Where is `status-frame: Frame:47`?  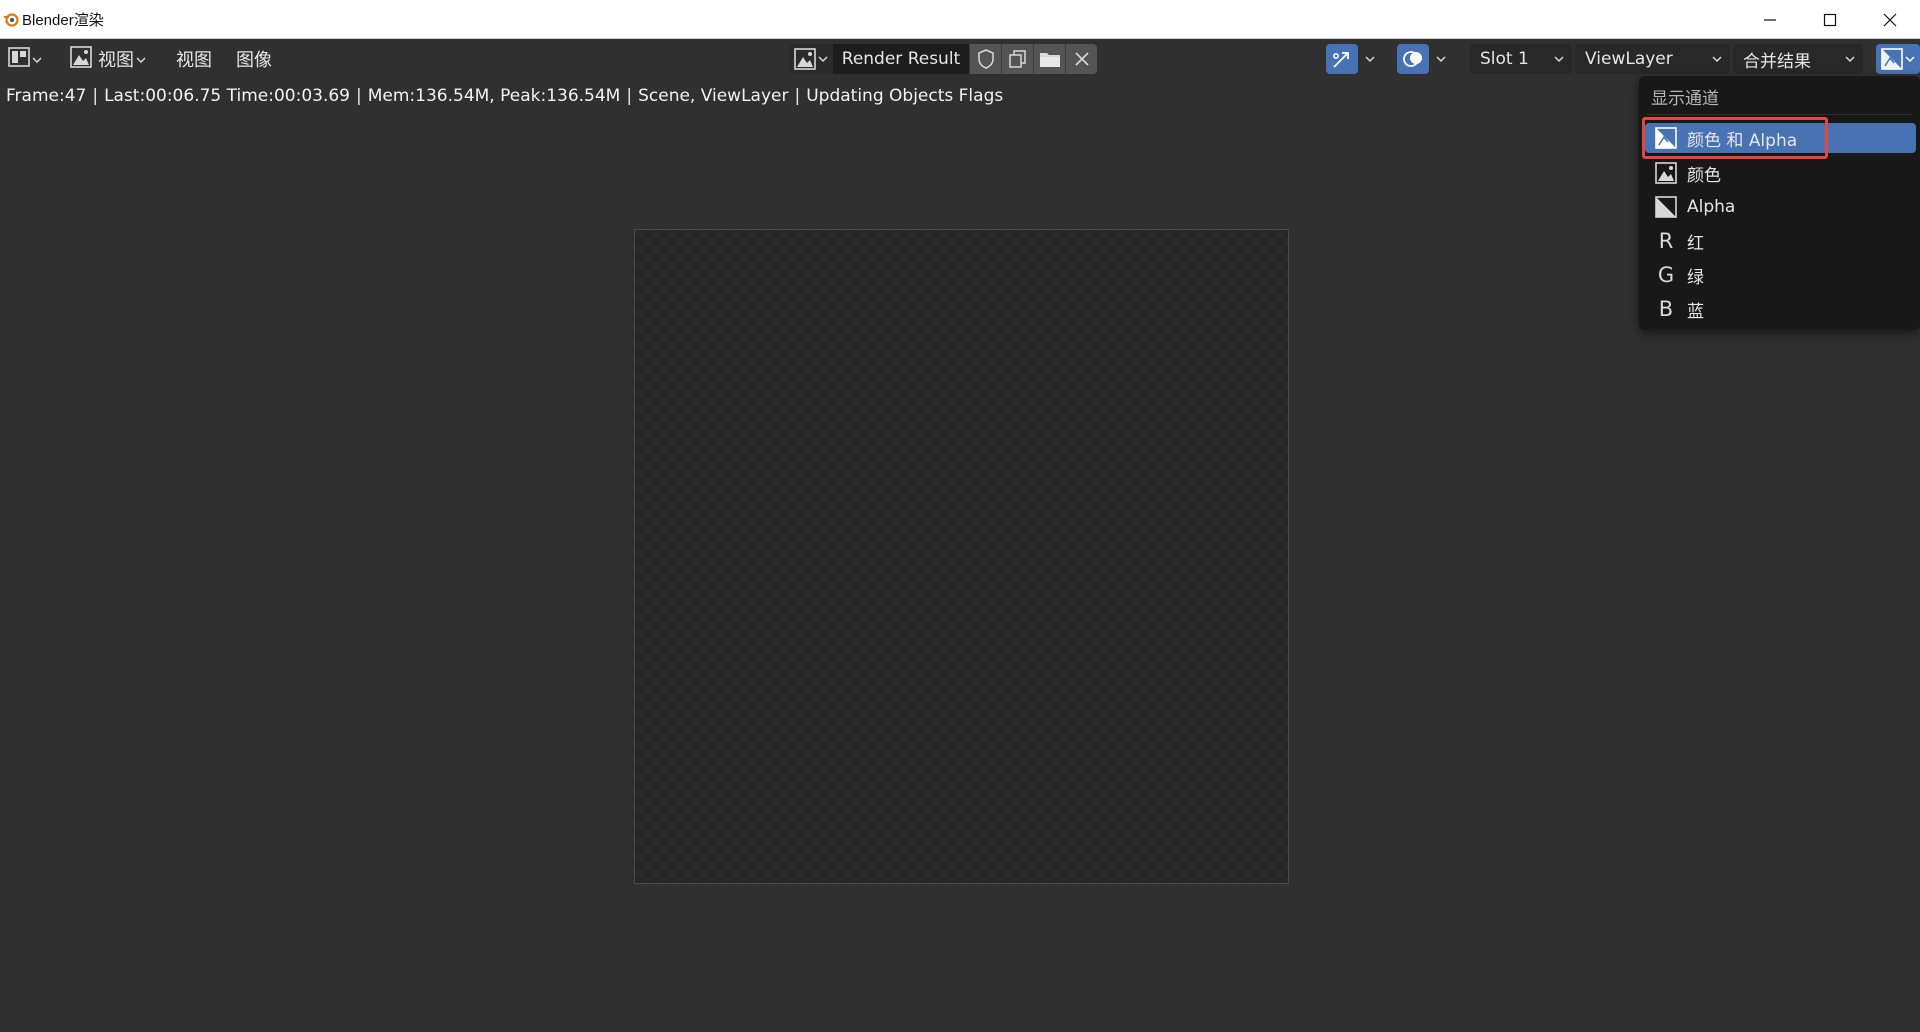
status-frame: Frame:47 is located at coordinates (46, 96).